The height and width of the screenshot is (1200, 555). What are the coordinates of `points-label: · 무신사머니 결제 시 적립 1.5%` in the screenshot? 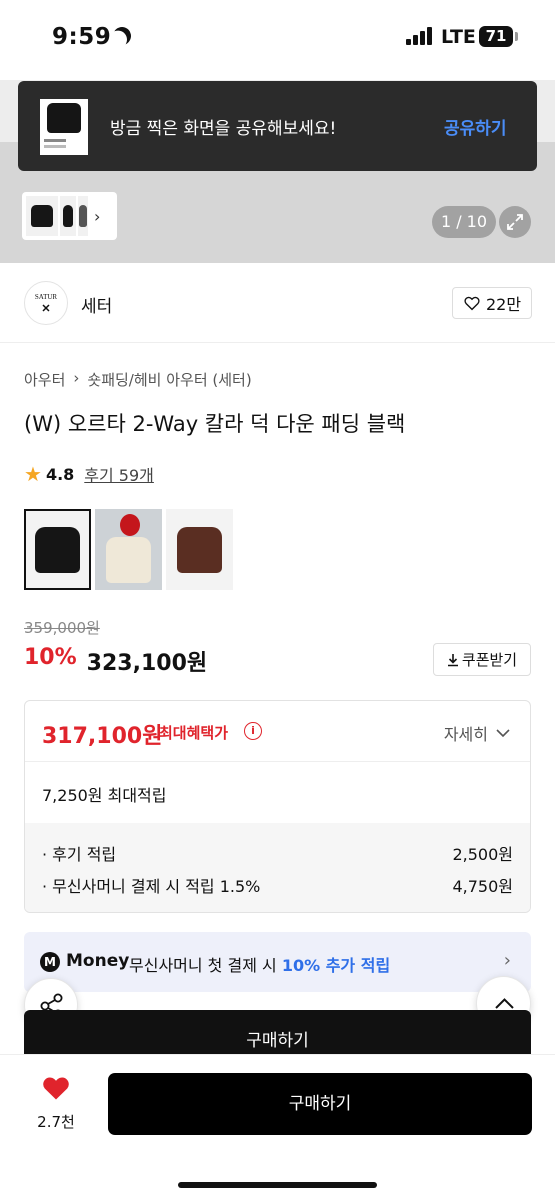 It's located at (151, 886).